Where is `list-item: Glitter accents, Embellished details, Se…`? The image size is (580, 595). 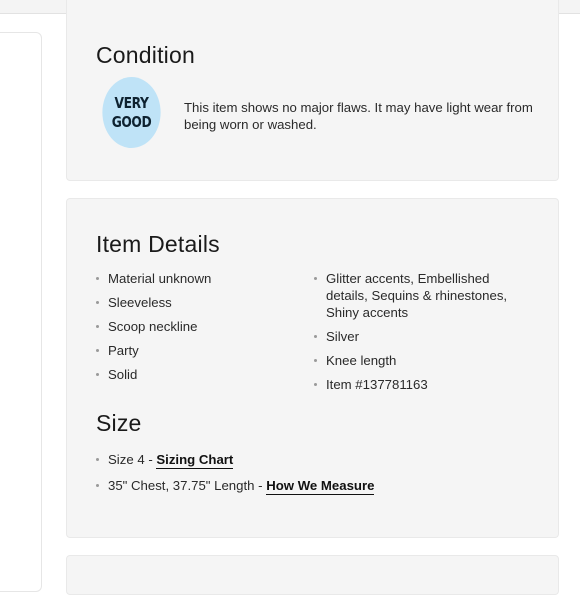
list-item: Glitter accents, Embellished details, Se… is located at coordinates (419, 295).